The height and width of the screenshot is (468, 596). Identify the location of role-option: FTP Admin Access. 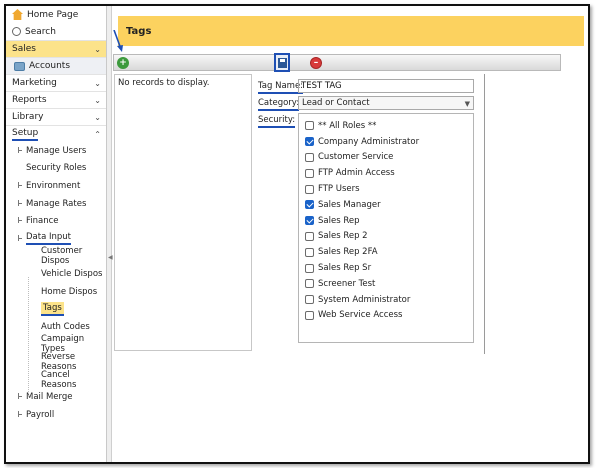
(389, 173).